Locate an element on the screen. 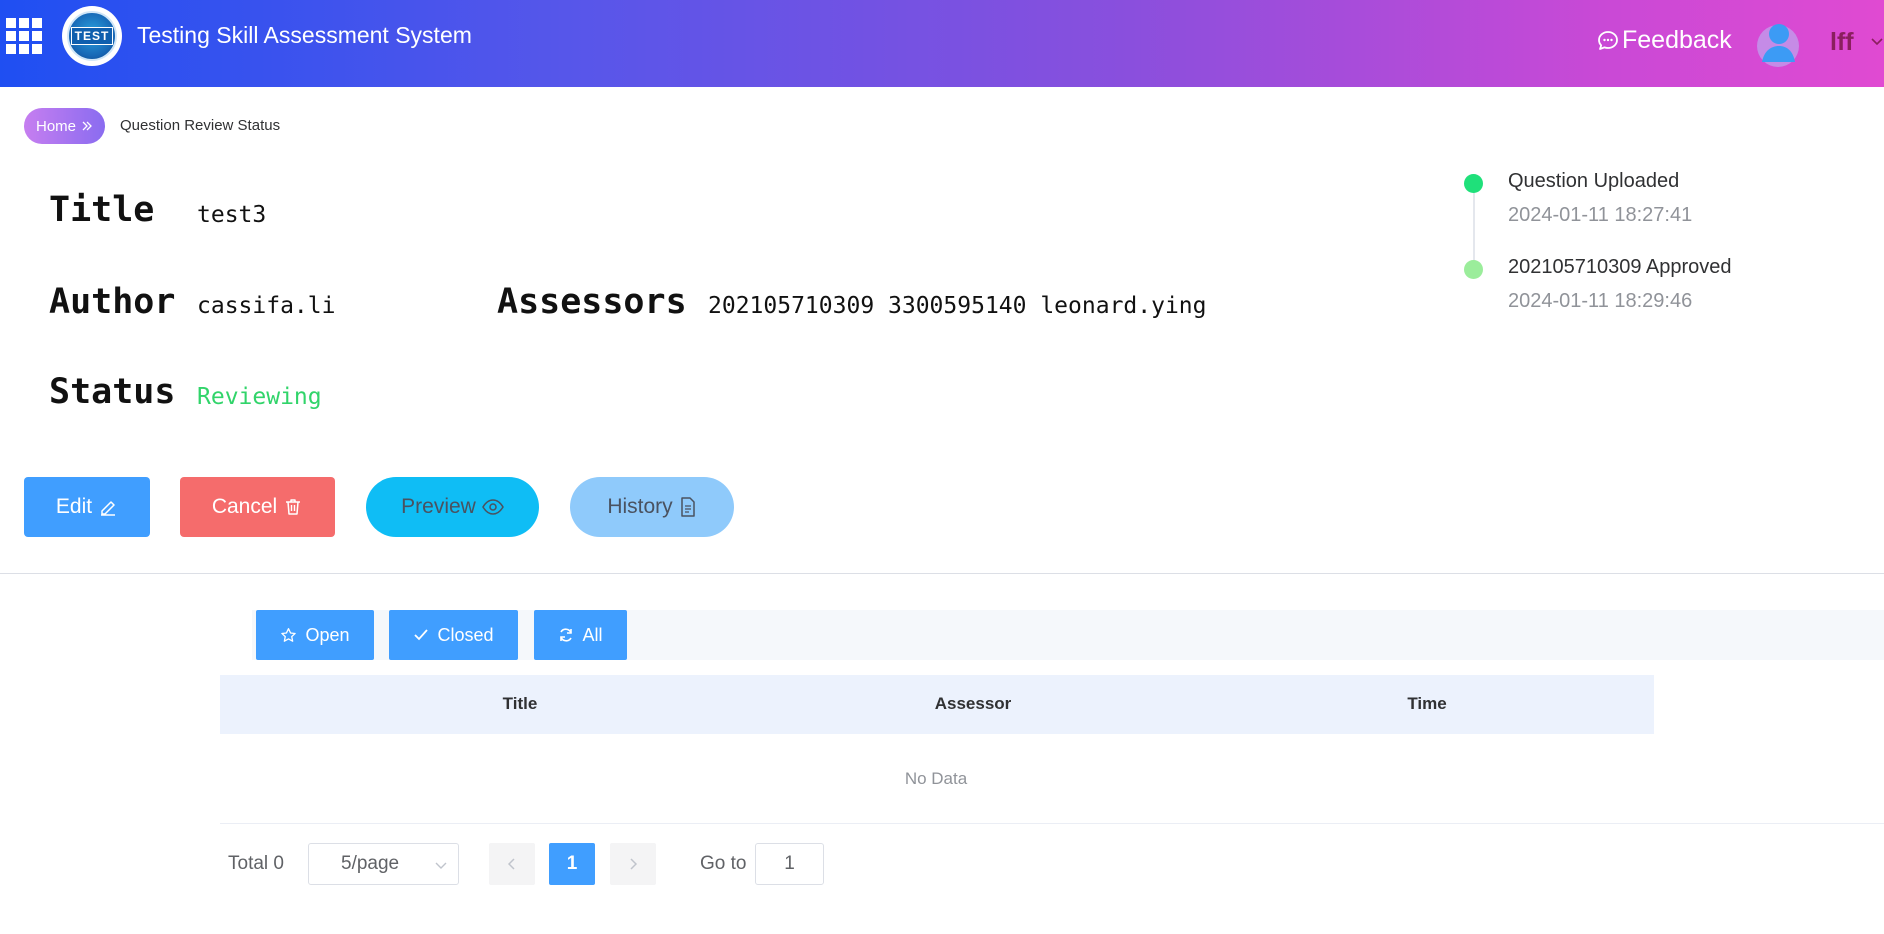  breadcrumb-home-label: Home is located at coordinates (56, 126).